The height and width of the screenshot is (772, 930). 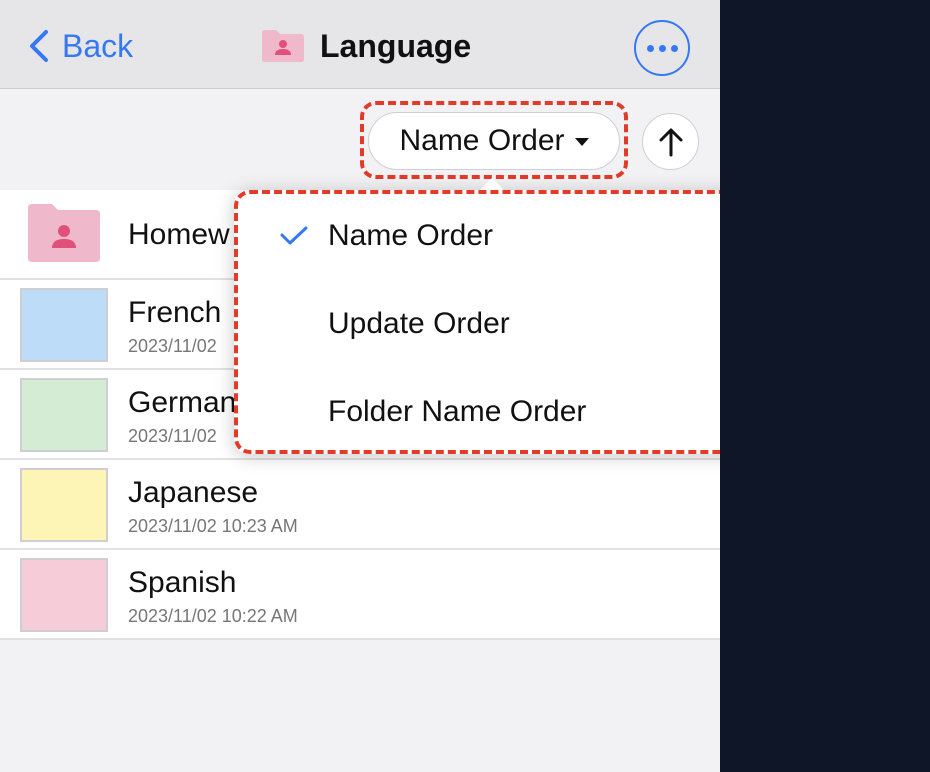 I want to click on back-button: Back, so click(x=80, y=46).